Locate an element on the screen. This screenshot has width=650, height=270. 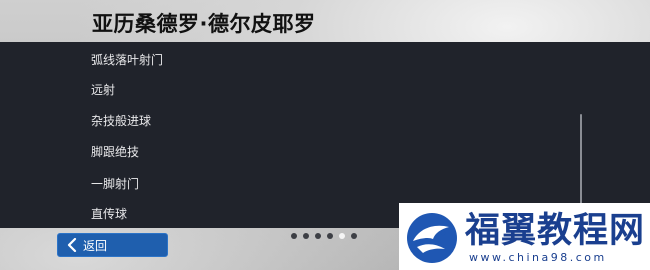
skill-item: 弧线落叶射门 is located at coordinates (127, 59).